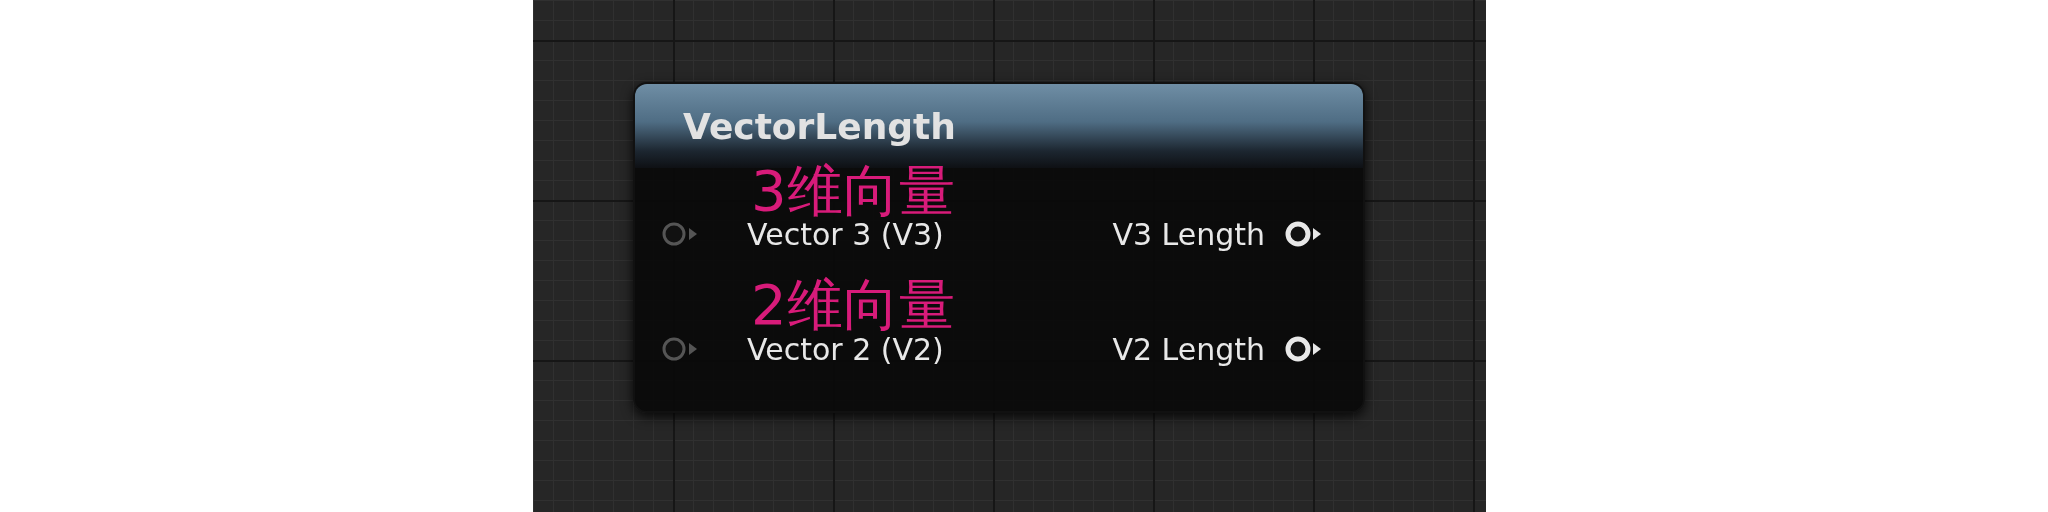 Image resolution: width=2048 pixels, height=512 pixels. Describe the element at coordinates (1188, 349) in the screenshot. I see `output-pin-label: V2 Length` at that location.